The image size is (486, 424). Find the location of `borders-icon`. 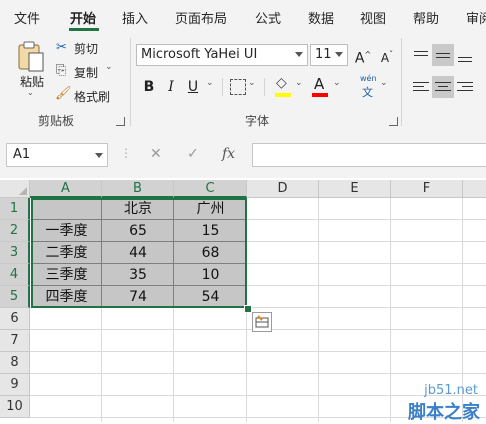

borders-icon is located at coordinates (238, 87).